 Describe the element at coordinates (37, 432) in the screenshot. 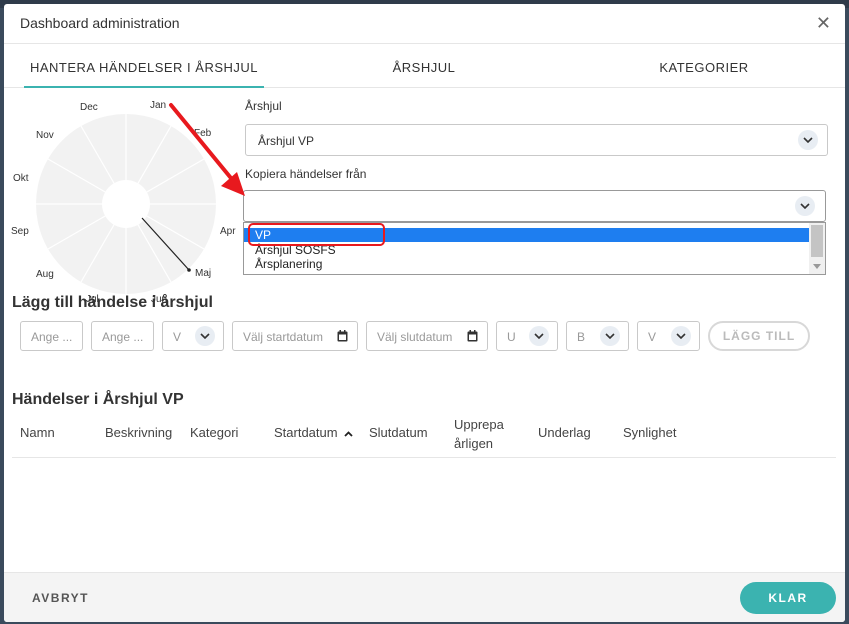

I see `column-header-namn: Namn` at that location.